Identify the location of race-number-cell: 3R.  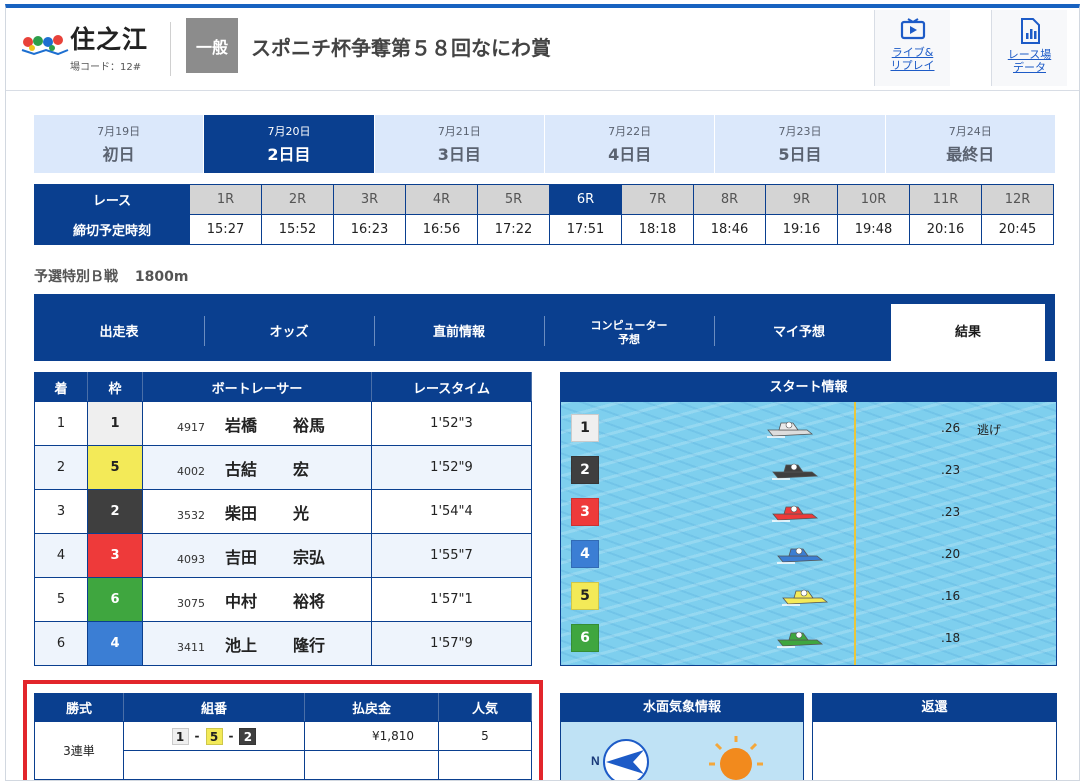
(369, 199).